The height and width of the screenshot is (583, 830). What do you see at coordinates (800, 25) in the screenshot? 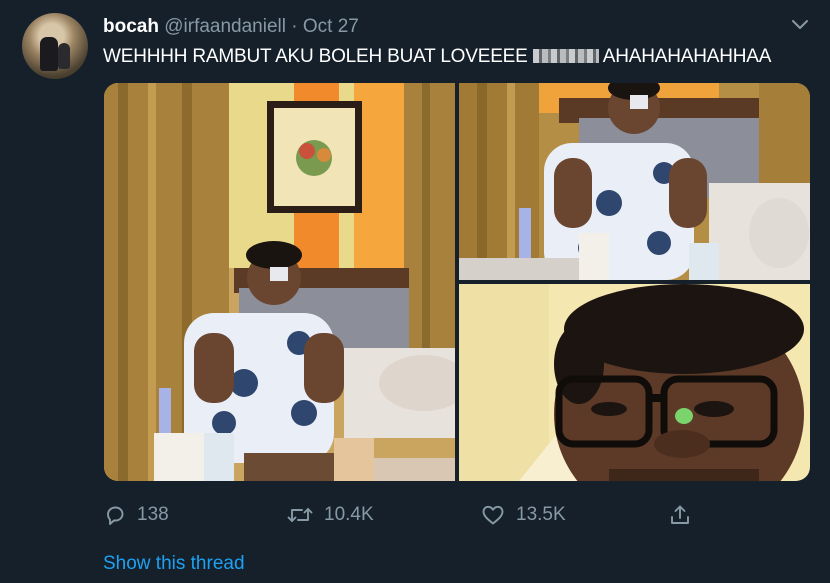
I see `chevron-down-icon` at bounding box center [800, 25].